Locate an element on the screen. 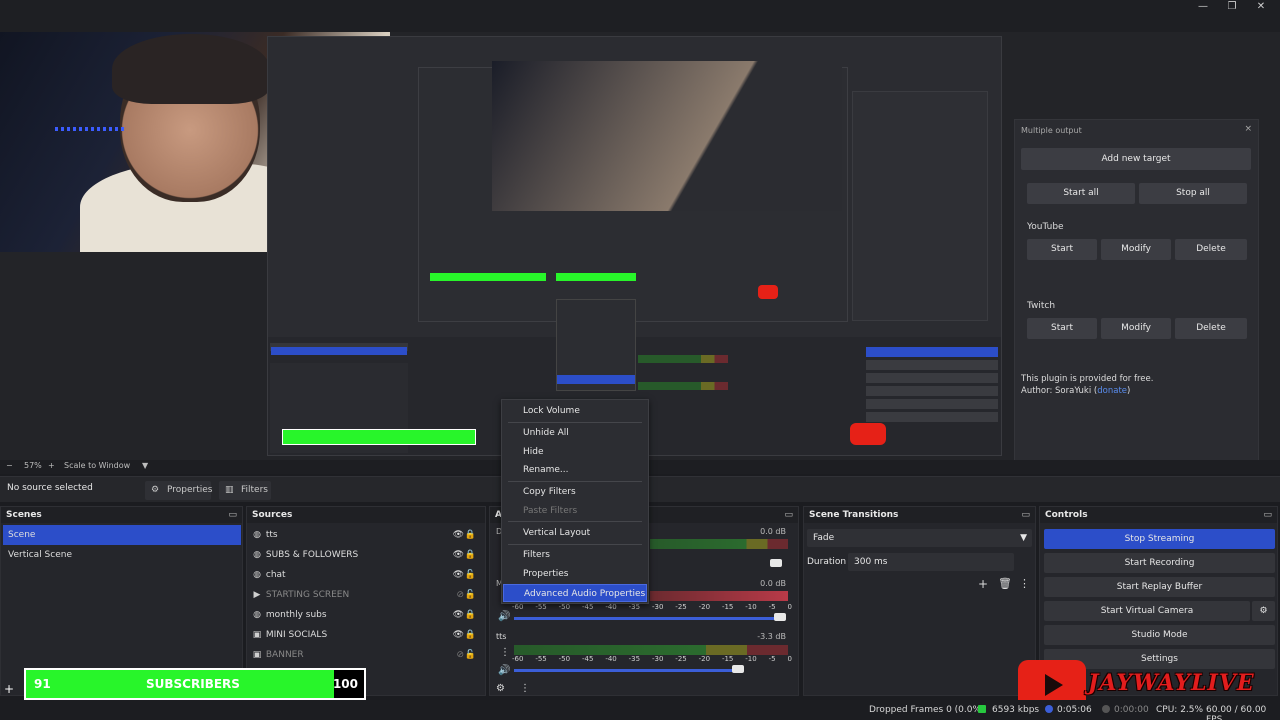 The width and height of the screenshot is (1280, 720). volume-meter is located at coordinates (719, 544).